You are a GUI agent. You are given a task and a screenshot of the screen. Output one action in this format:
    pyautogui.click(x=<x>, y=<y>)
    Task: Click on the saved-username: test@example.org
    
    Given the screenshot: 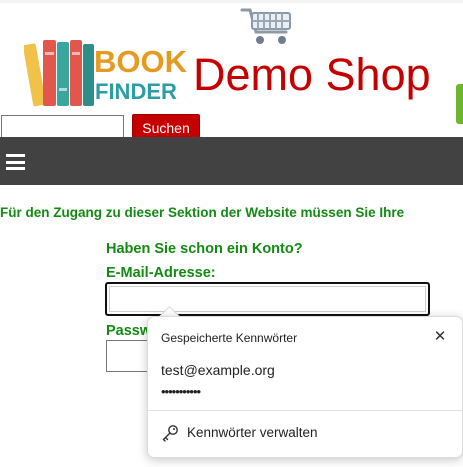 What is the action you would take?
    pyautogui.click(x=218, y=370)
    